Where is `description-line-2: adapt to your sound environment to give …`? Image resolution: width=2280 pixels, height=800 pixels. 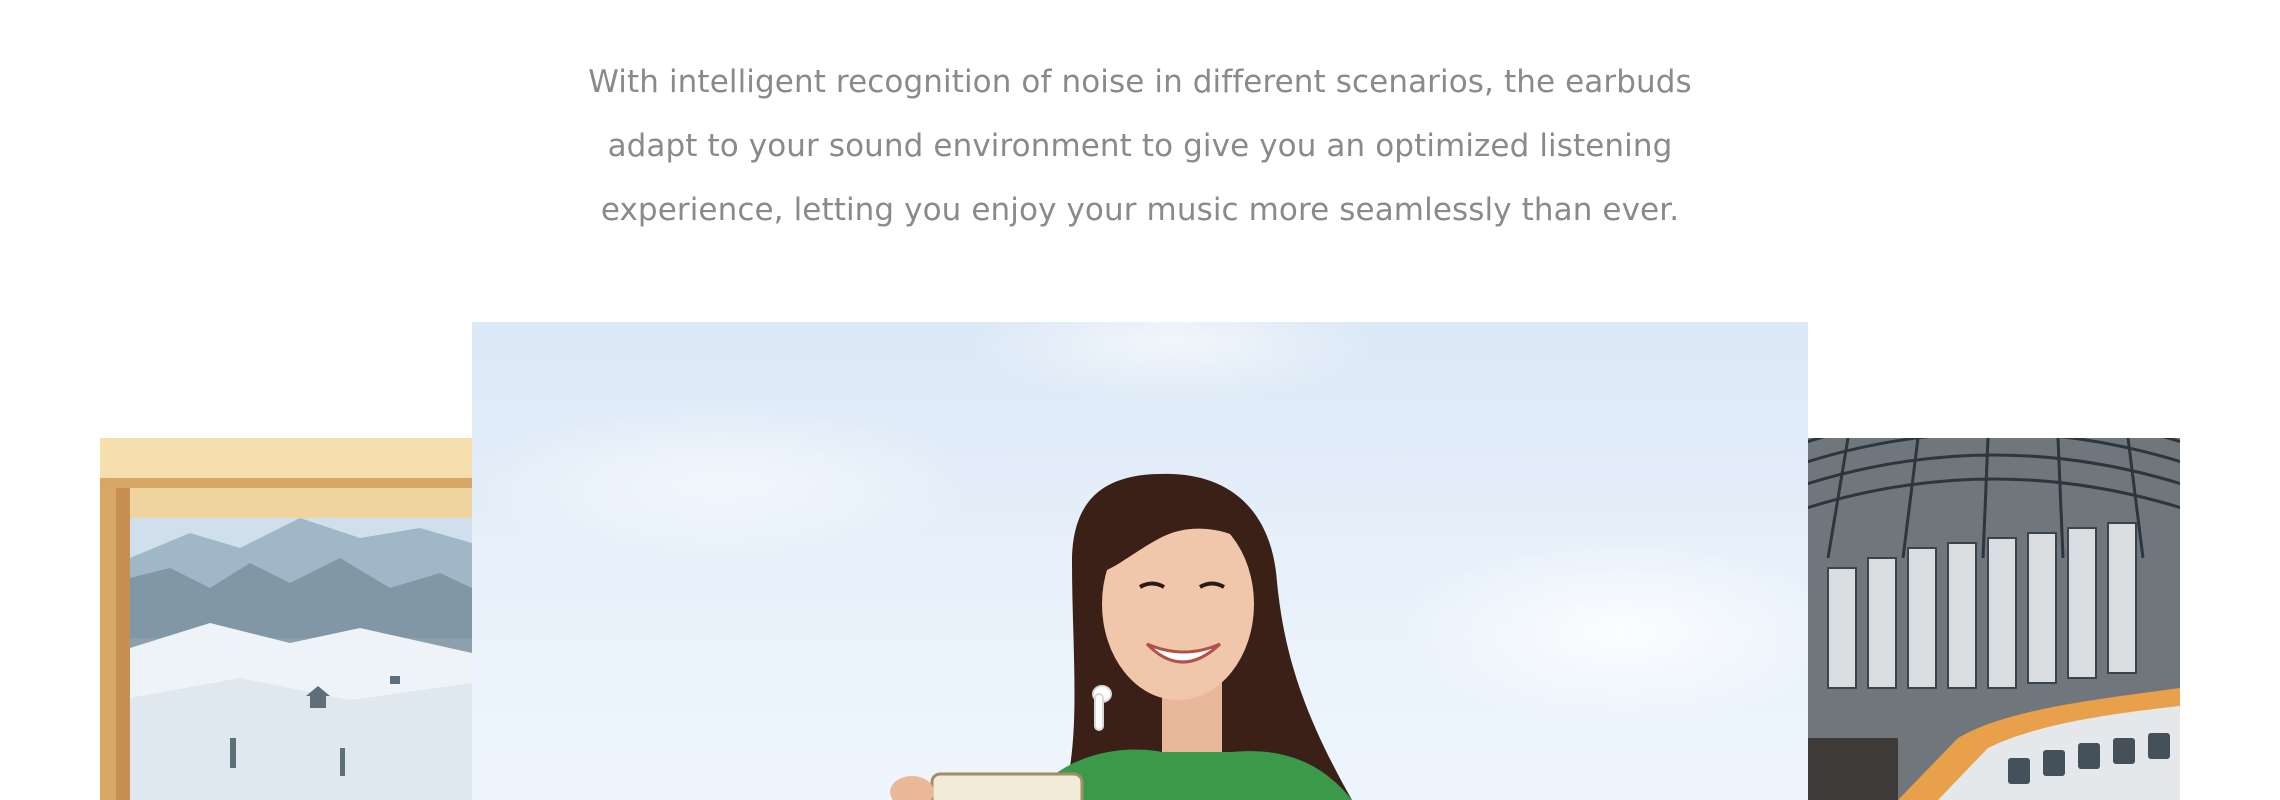 description-line-2: adapt to your sound environment to give … is located at coordinates (1140, 146).